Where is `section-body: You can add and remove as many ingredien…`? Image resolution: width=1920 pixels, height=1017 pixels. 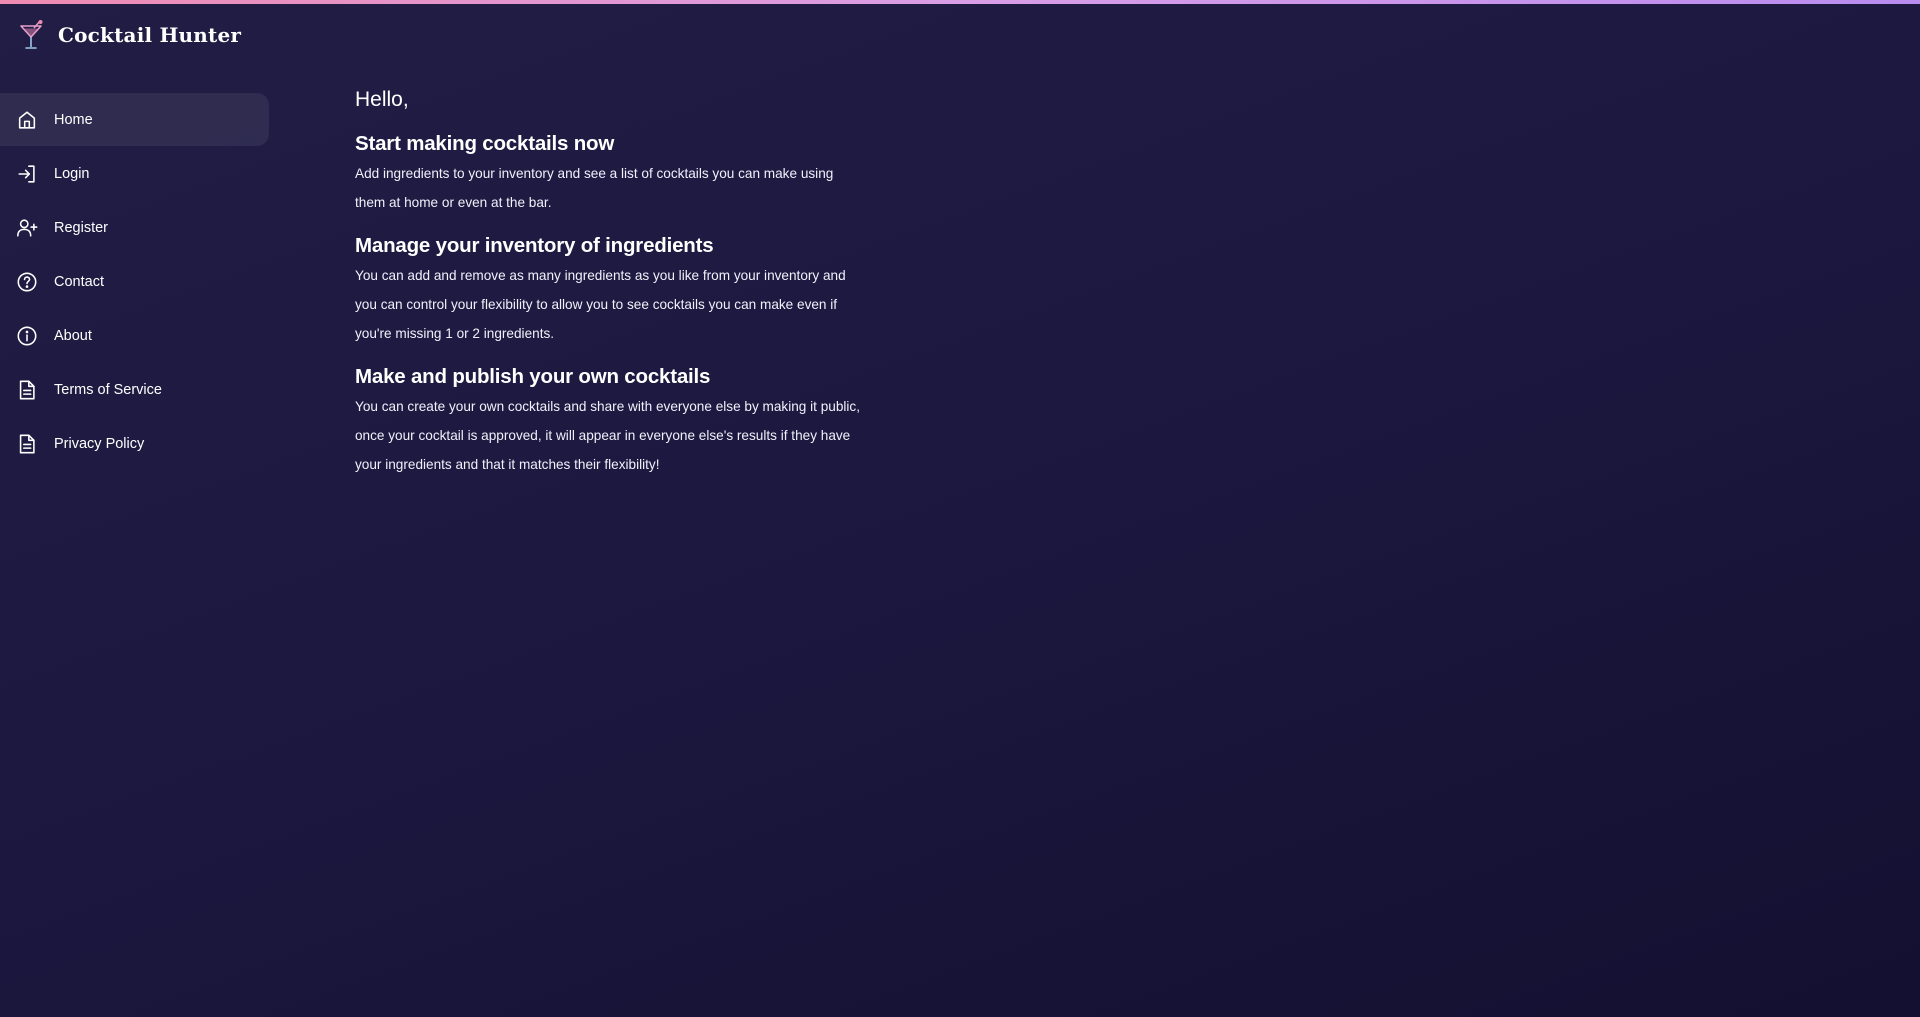
section-body: You can add and remove as many ingredien… is located at coordinates (600, 304).